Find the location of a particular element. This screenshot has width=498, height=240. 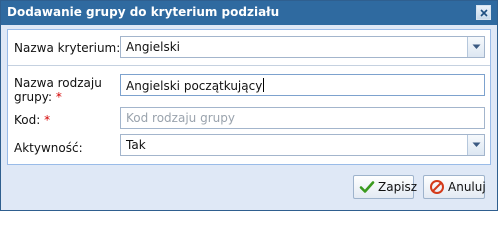

criterion-select: Angielski is located at coordinates (302, 47).